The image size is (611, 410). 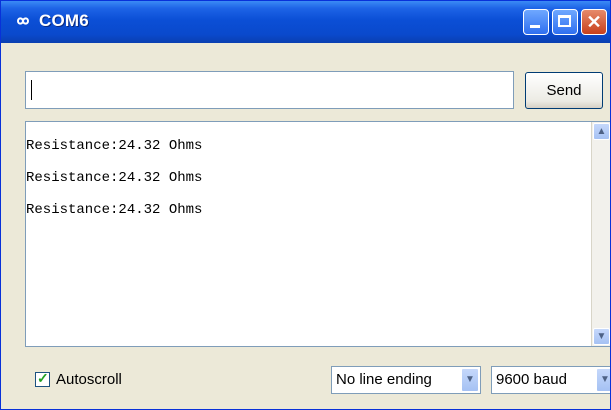 I want to click on chevron-up-icon: ▲, so click(x=601, y=131).